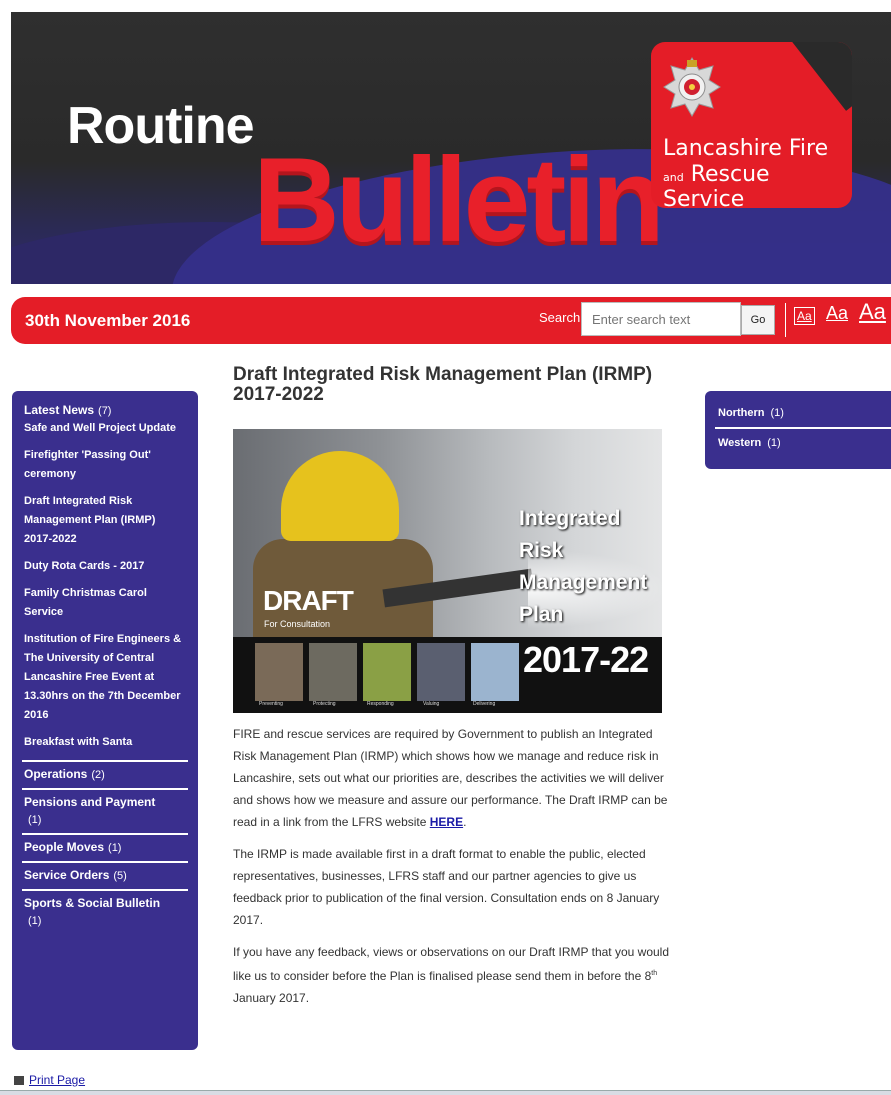 The image size is (891, 1095). I want to click on region-link-northern: Northern (1), so click(798, 413).